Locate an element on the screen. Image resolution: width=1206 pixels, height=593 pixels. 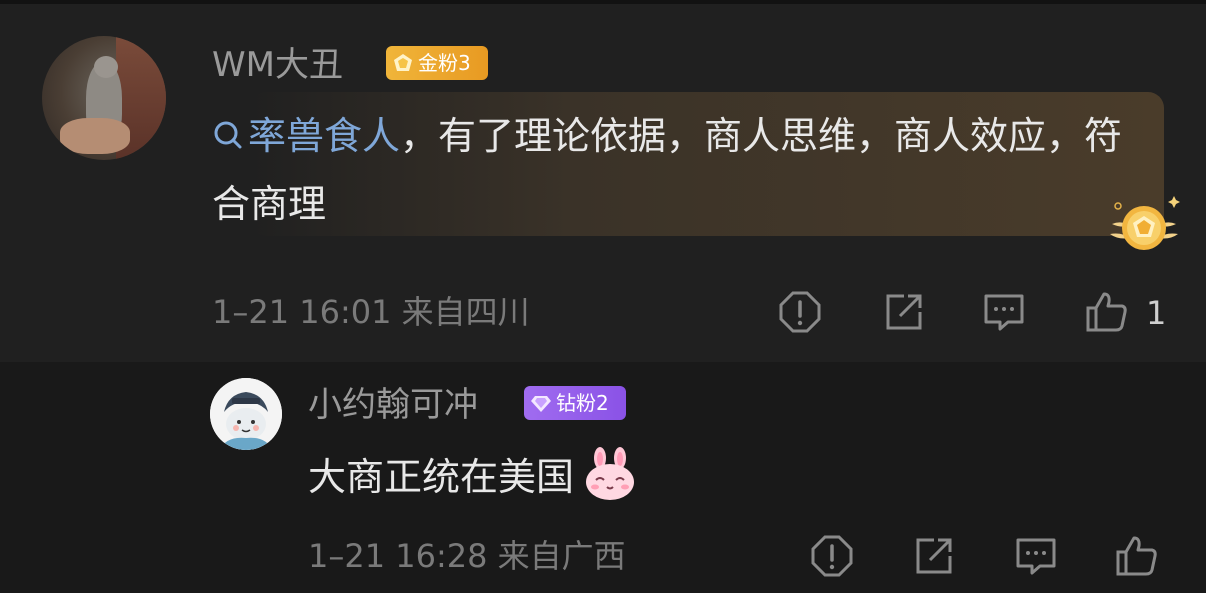
search-icon is located at coordinates (228, 135).